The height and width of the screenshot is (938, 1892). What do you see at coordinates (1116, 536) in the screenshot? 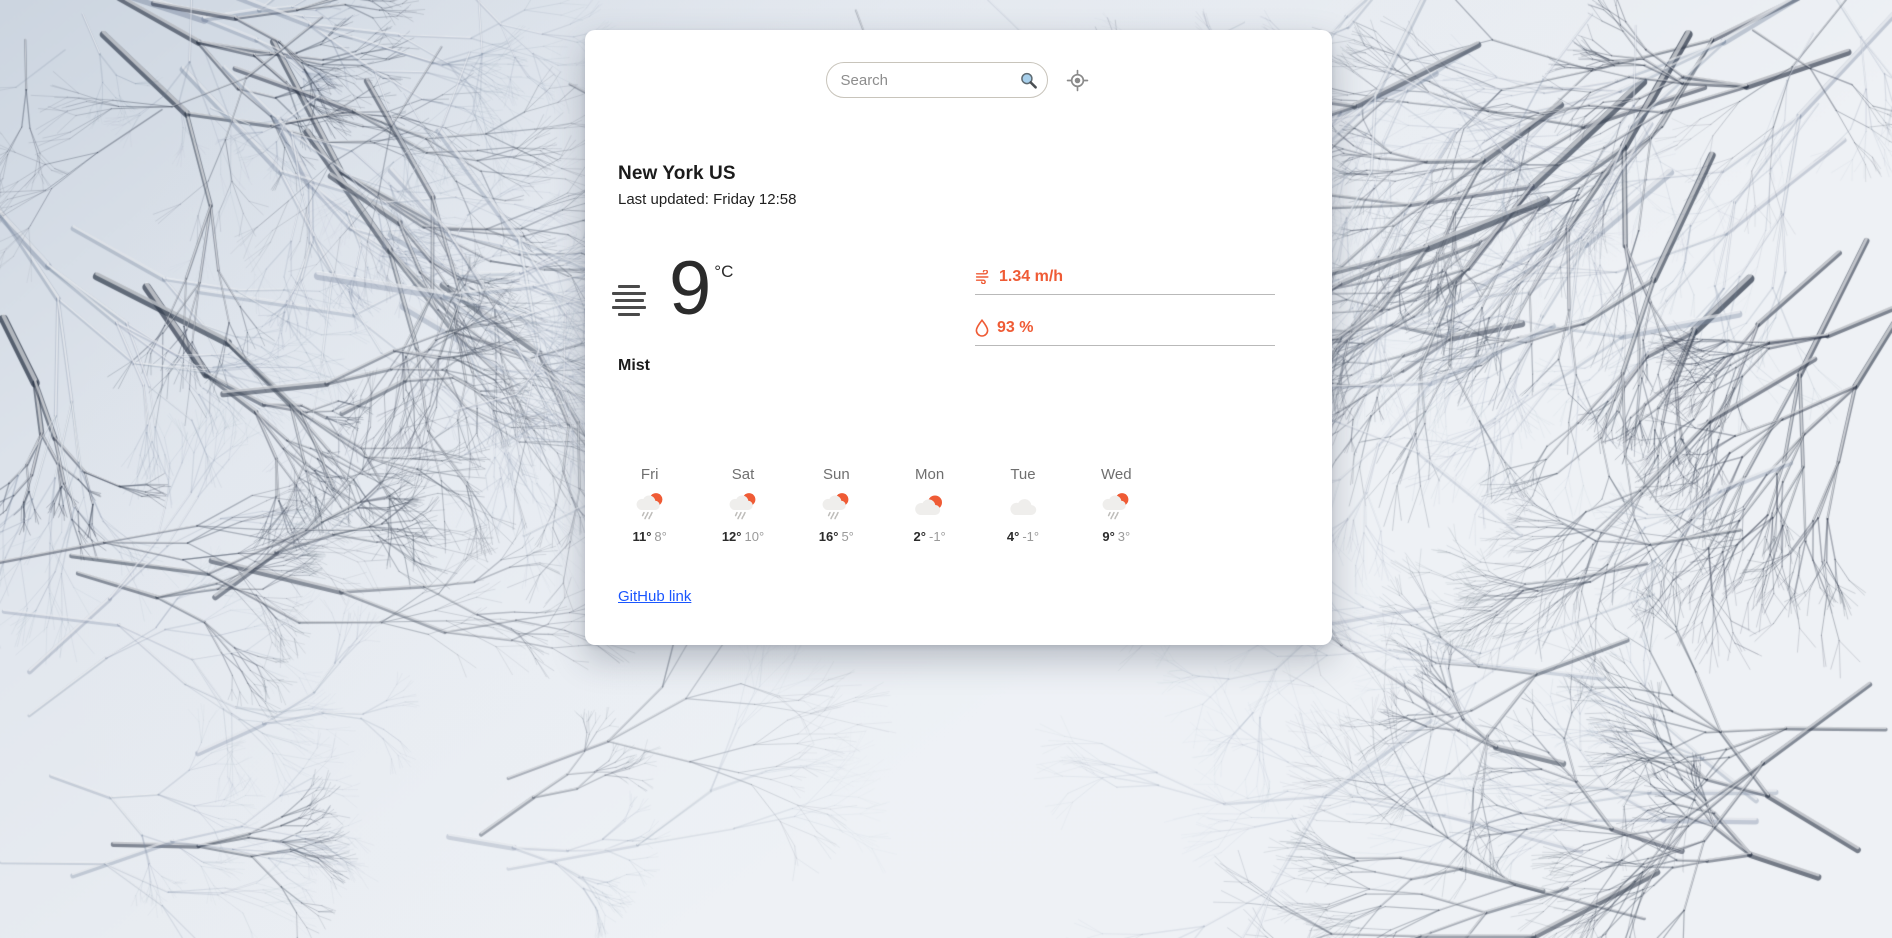
I see `forecast-temps: 9° 3°` at bounding box center [1116, 536].